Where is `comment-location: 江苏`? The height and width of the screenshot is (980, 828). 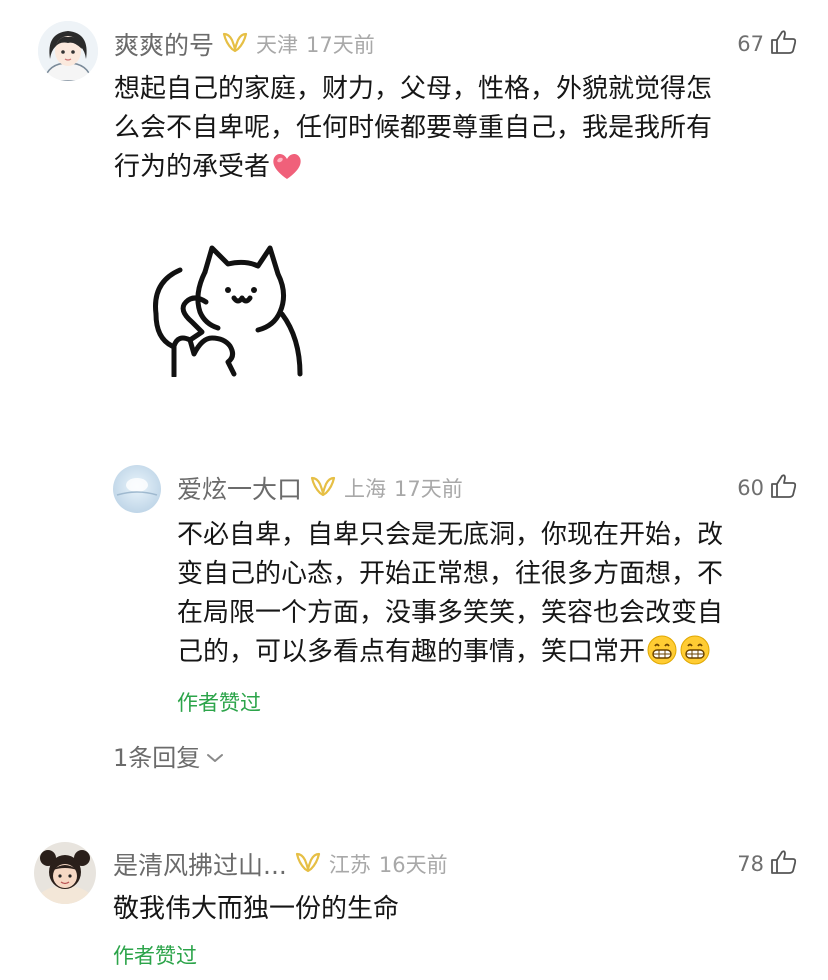 comment-location: 江苏 is located at coordinates (349, 865).